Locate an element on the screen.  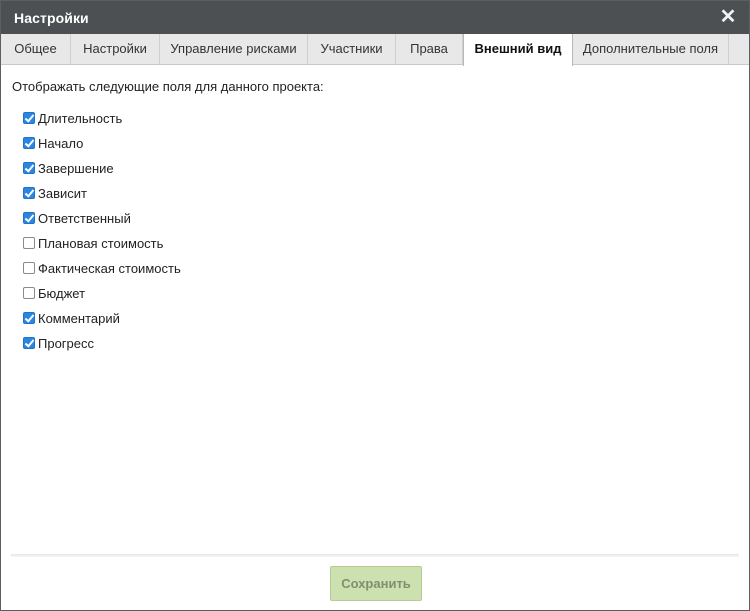
field-actual-cost: Фактическая стоимость is located at coordinates (102, 268).